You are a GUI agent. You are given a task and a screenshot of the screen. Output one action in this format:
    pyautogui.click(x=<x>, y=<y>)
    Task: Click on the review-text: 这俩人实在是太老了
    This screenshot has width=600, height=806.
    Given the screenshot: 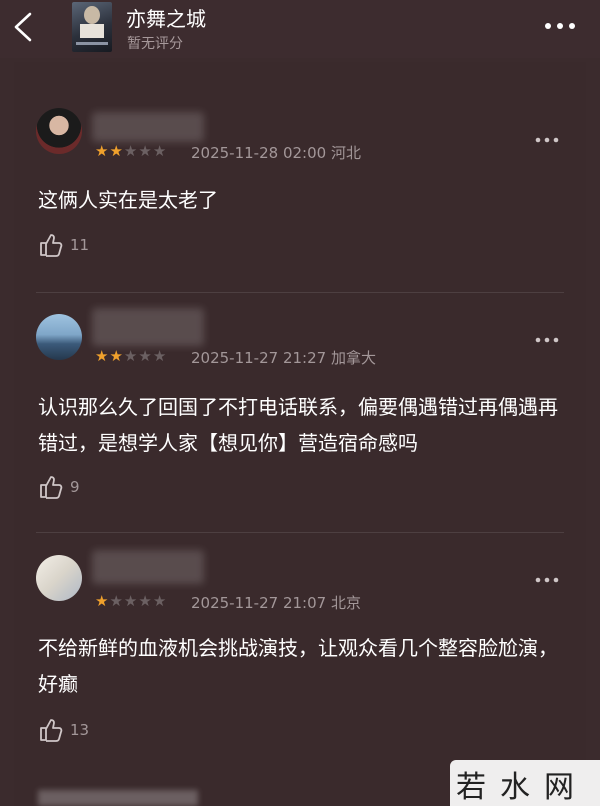 What is the action you would take?
    pyautogui.click(x=128, y=200)
    